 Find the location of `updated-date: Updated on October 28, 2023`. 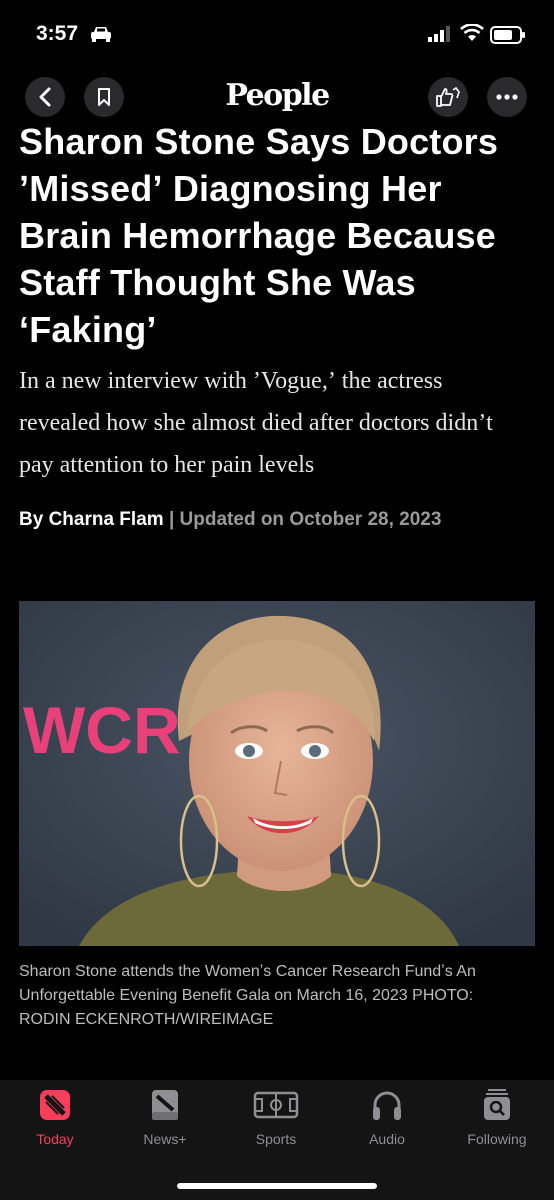

updated-date: Updated on October 28, 2023 is located at coordinates (310, 519).